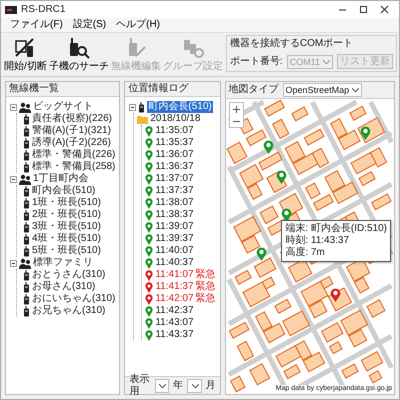 The image size is (400, 400). I want to click on tree-item: 2班・班長(510), so click(66, 215).